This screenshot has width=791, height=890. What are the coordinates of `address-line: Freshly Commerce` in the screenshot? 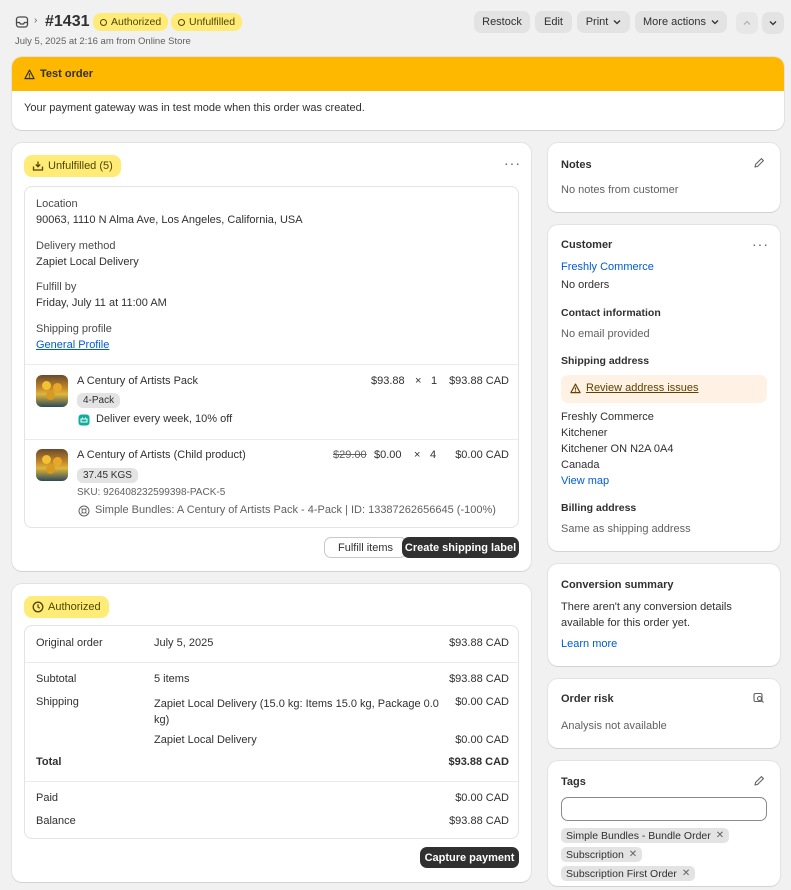 It's located at (607, 417).